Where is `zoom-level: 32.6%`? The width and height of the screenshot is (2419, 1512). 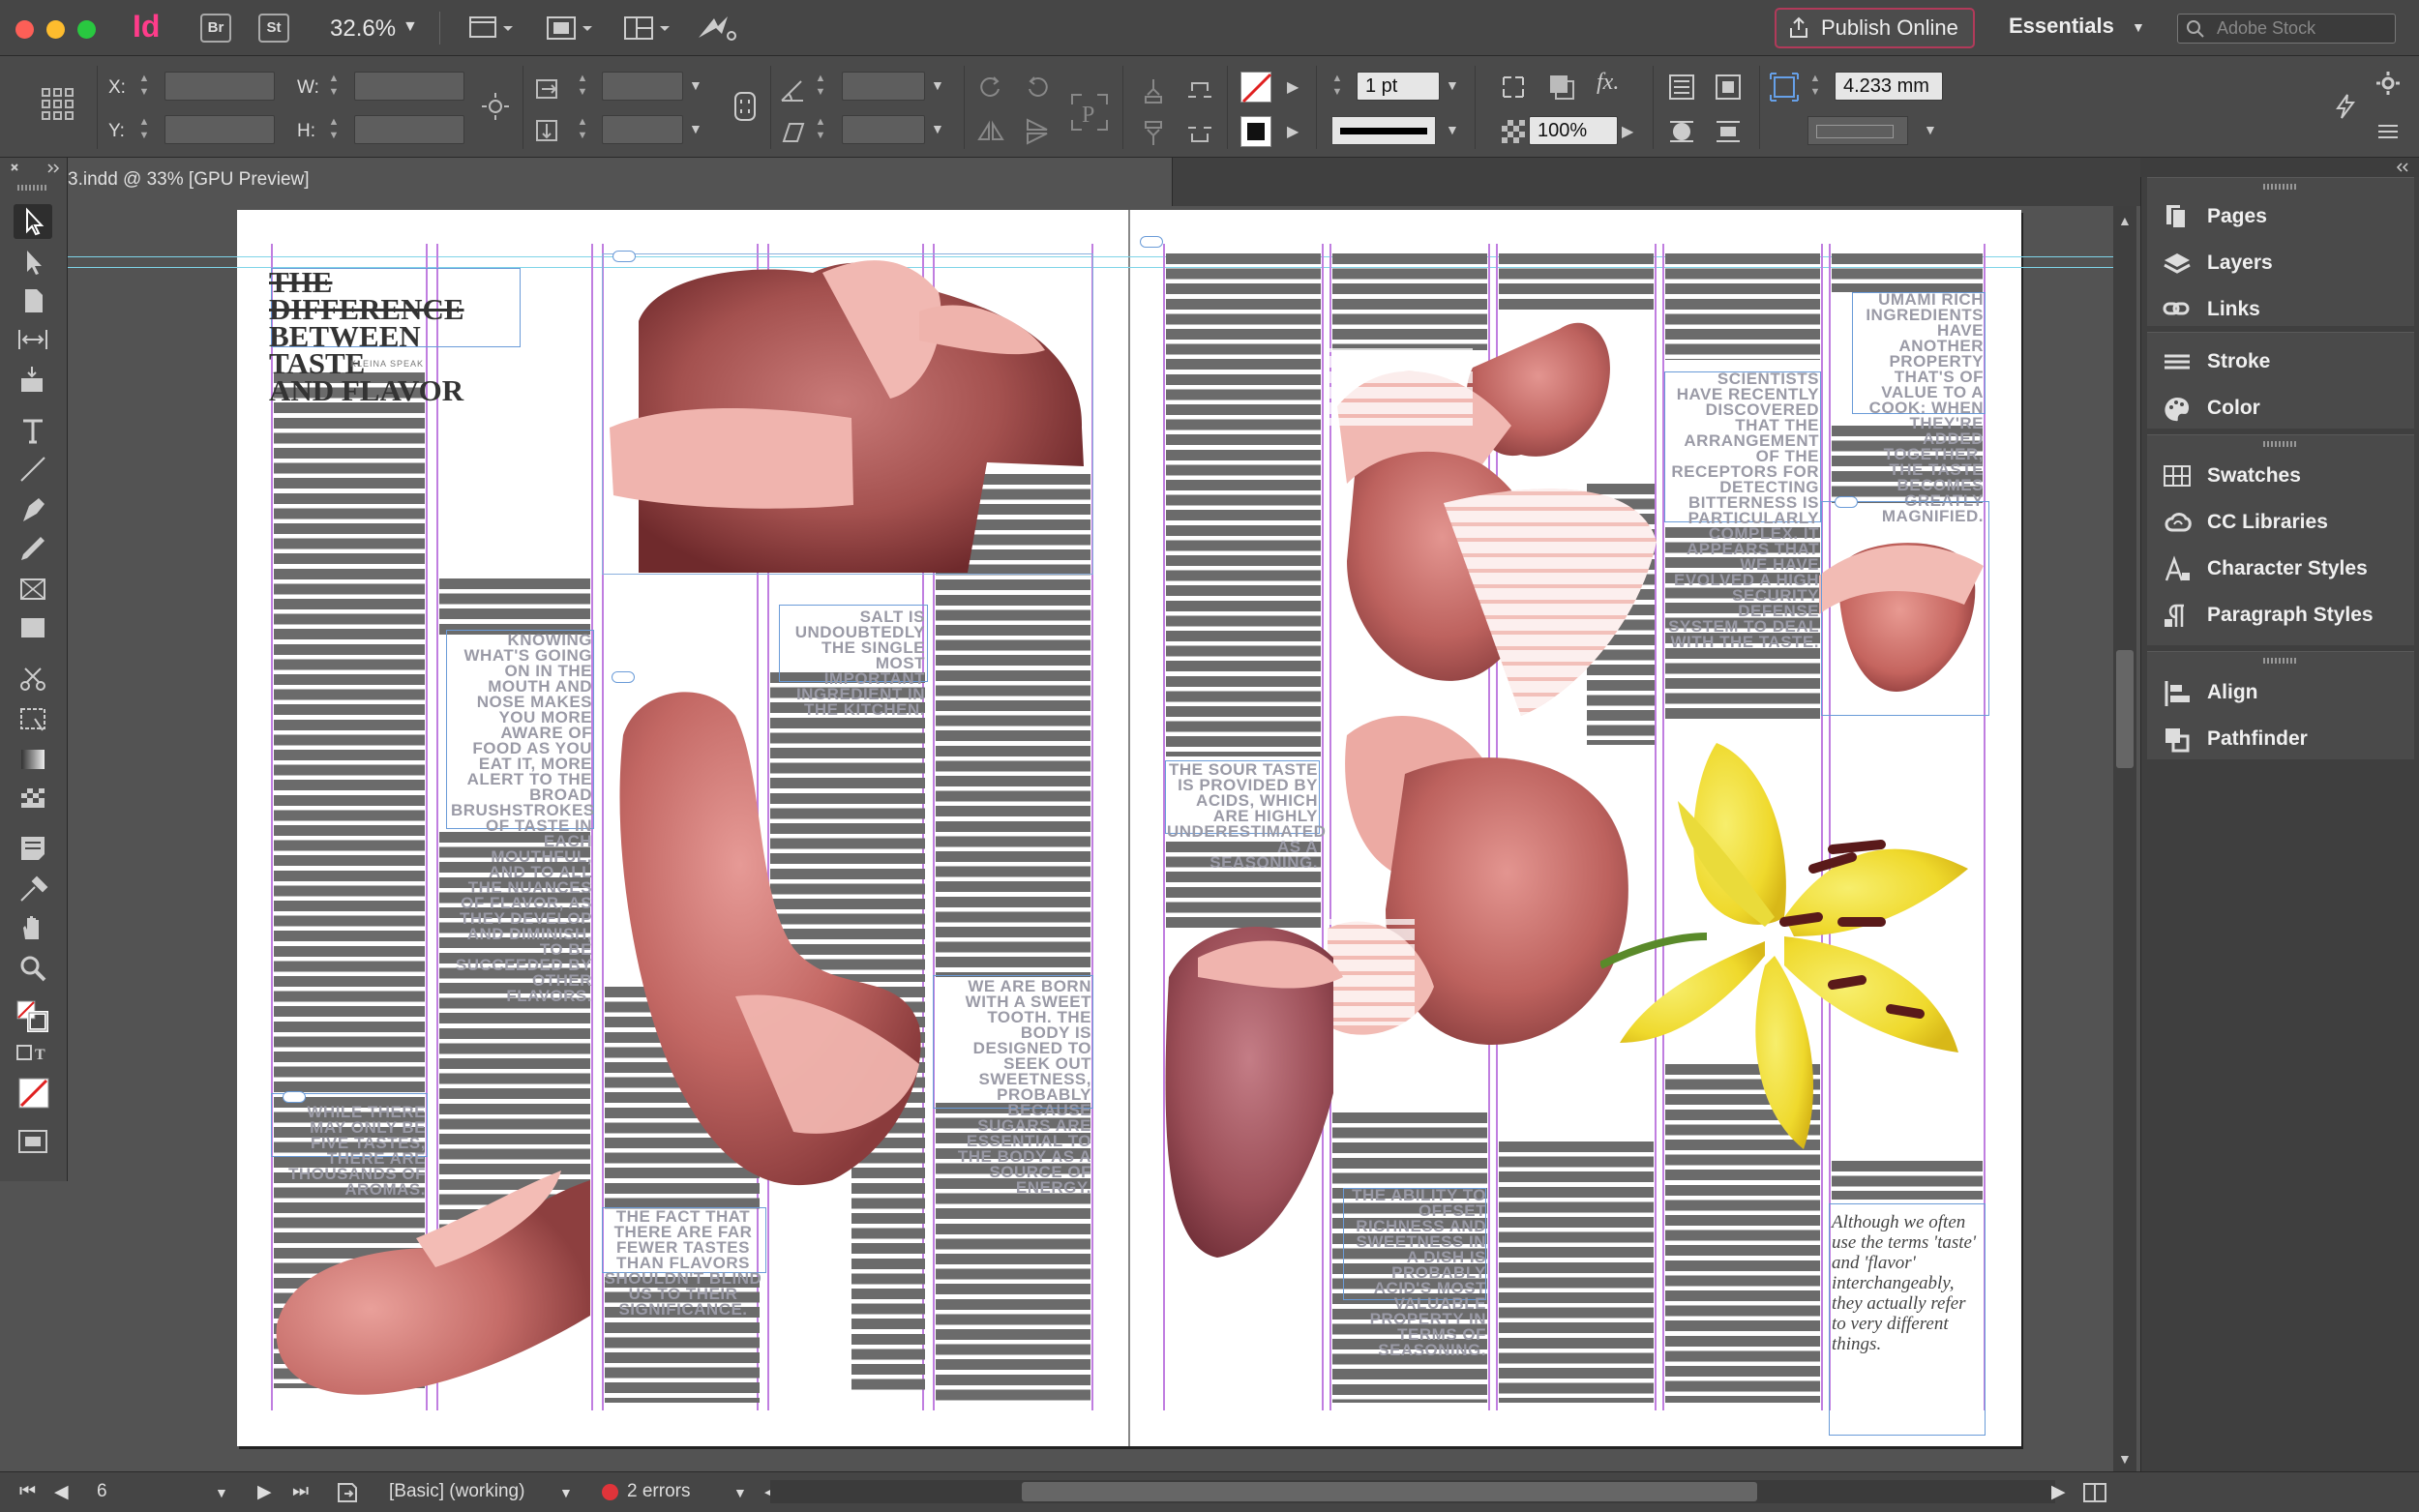 zoom-level: 32.6% is located at coordinates (363, 29).